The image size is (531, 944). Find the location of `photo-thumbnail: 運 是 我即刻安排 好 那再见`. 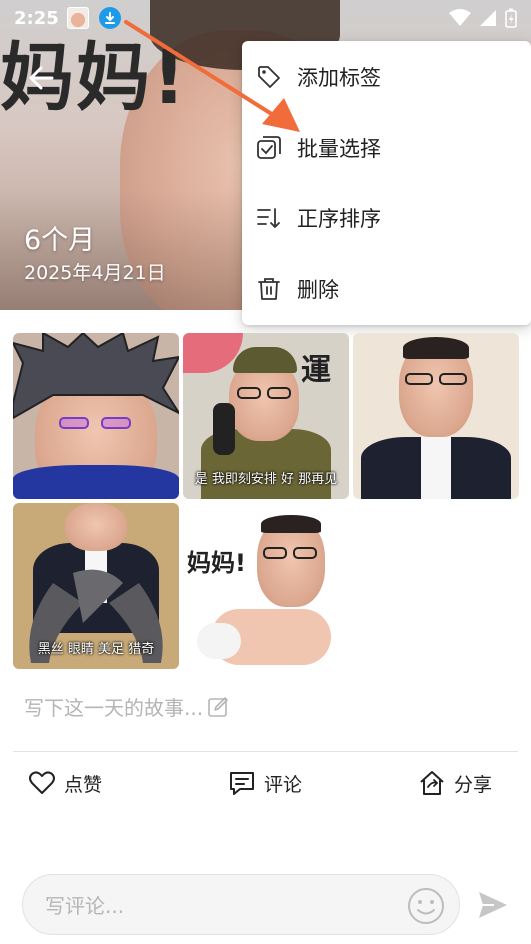

photo-thumbnail: 運 是 我即刻安排 好 那再见 is located at coordinates (266, 416).